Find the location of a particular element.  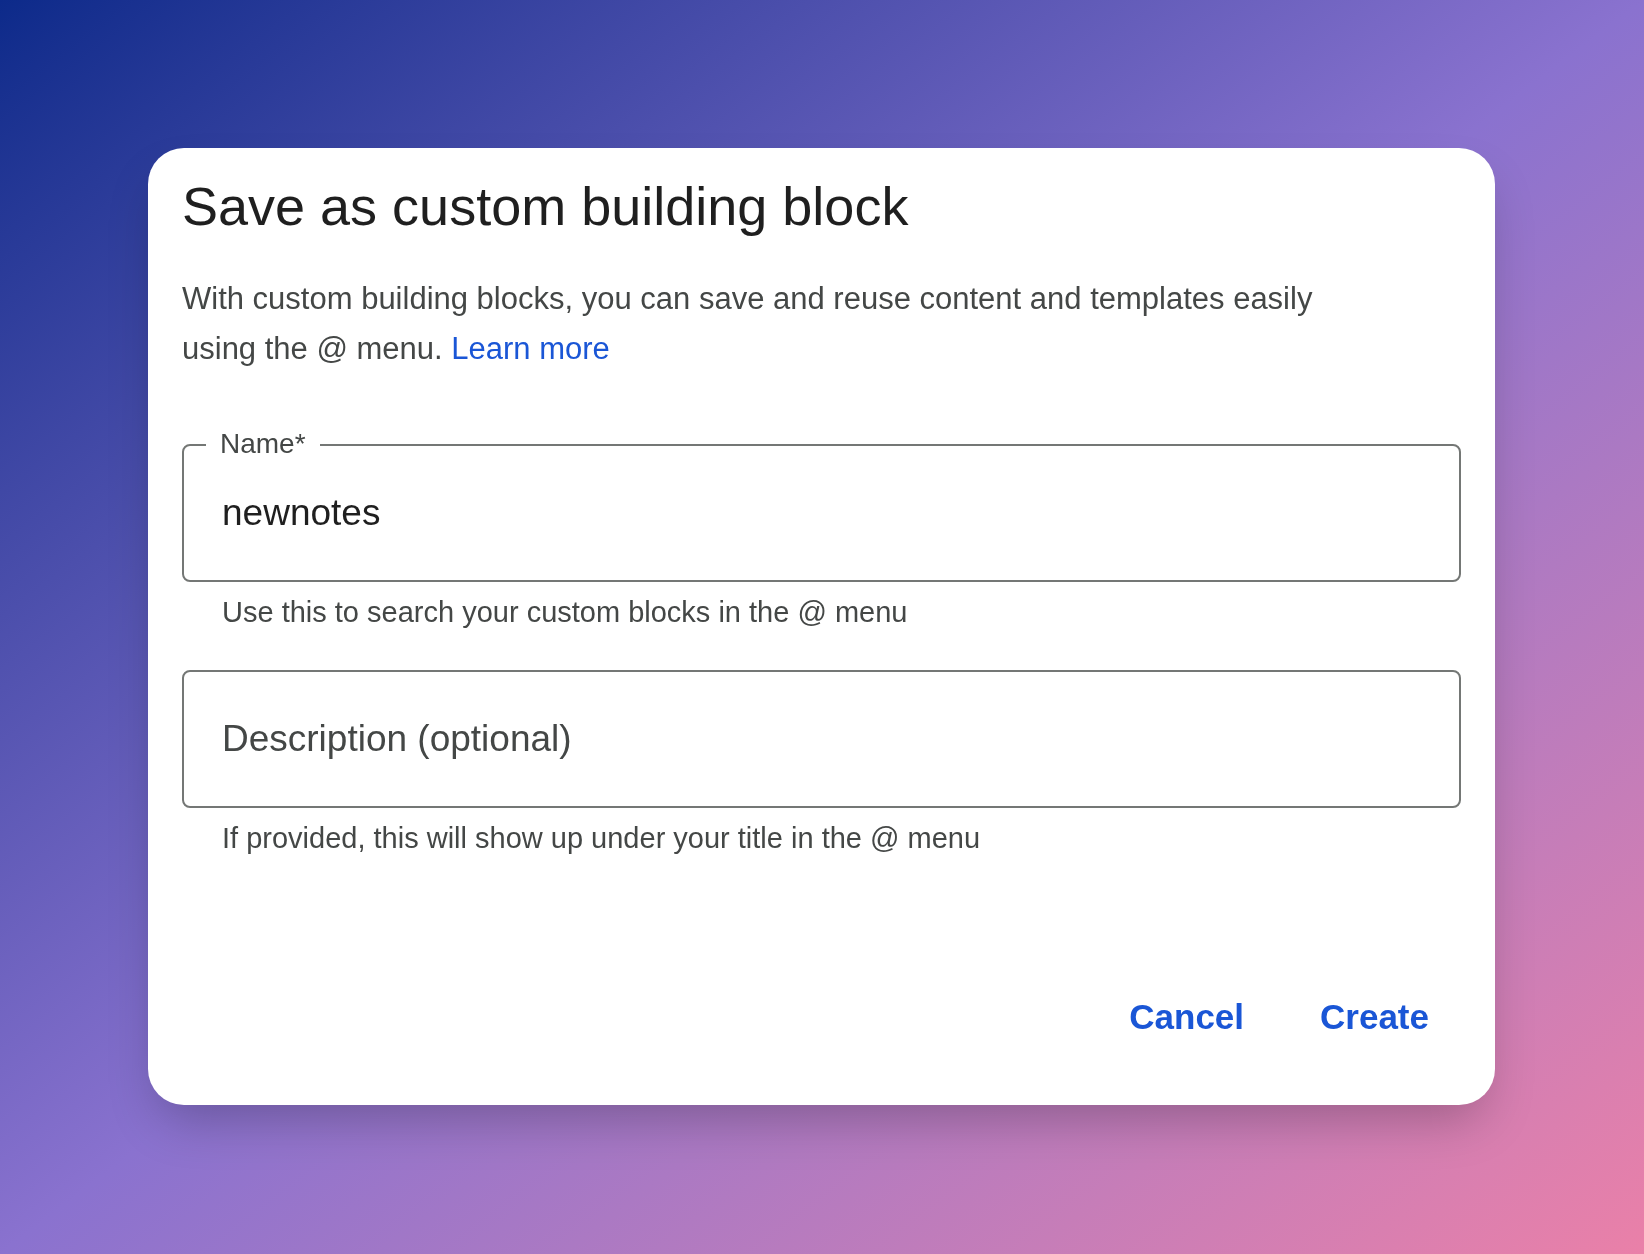

helper-text: Use this to search your custom blocks in the @ menu is located at coordinates (565, 612).